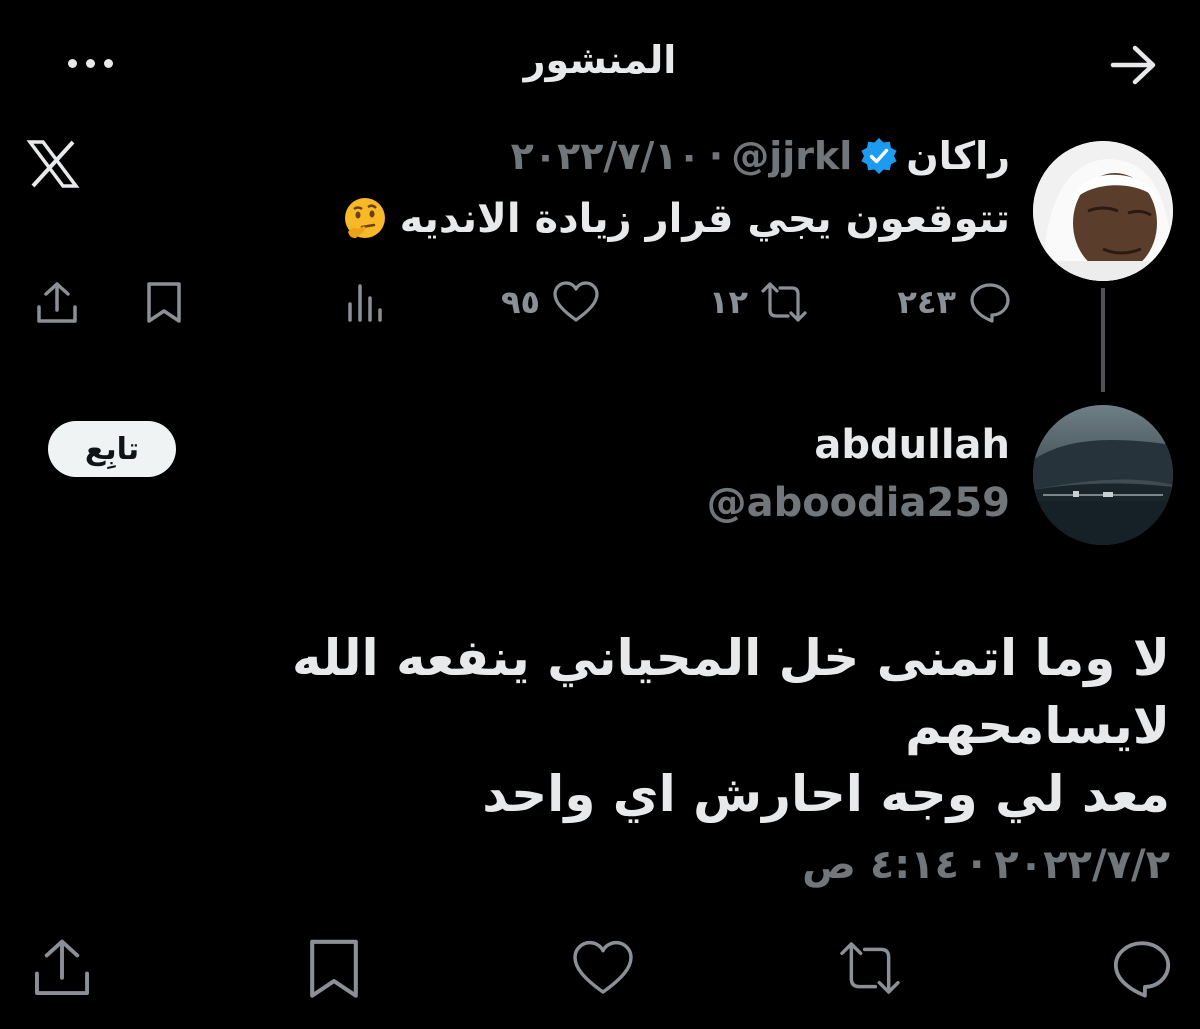 The image size is (1200, 1029). Describe the element at coordinates (53, 164) in the screenshot. I see `x-logo-icon` at that location.